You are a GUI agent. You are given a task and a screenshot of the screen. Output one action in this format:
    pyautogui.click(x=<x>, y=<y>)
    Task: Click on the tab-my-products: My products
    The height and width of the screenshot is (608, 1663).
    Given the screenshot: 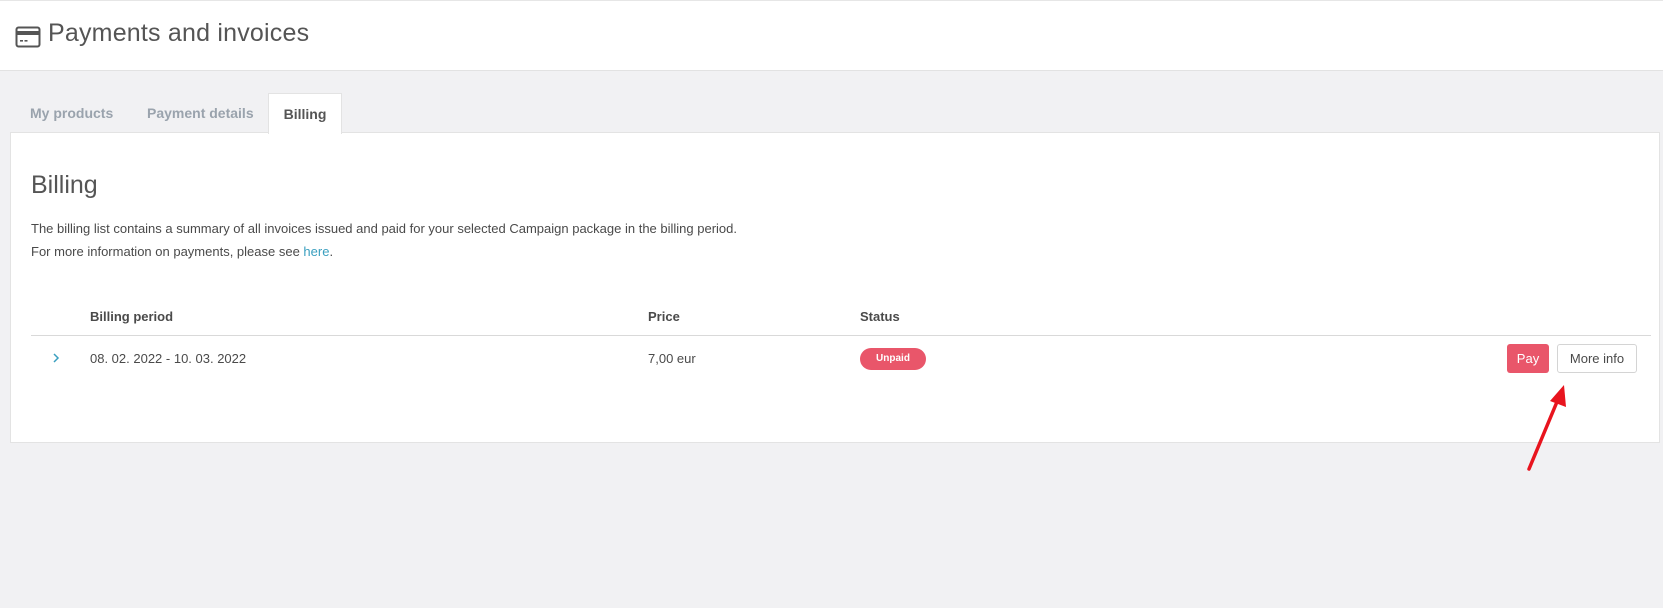 What is the action you would take?
    pyautogui.click(x=71, y=113)
    